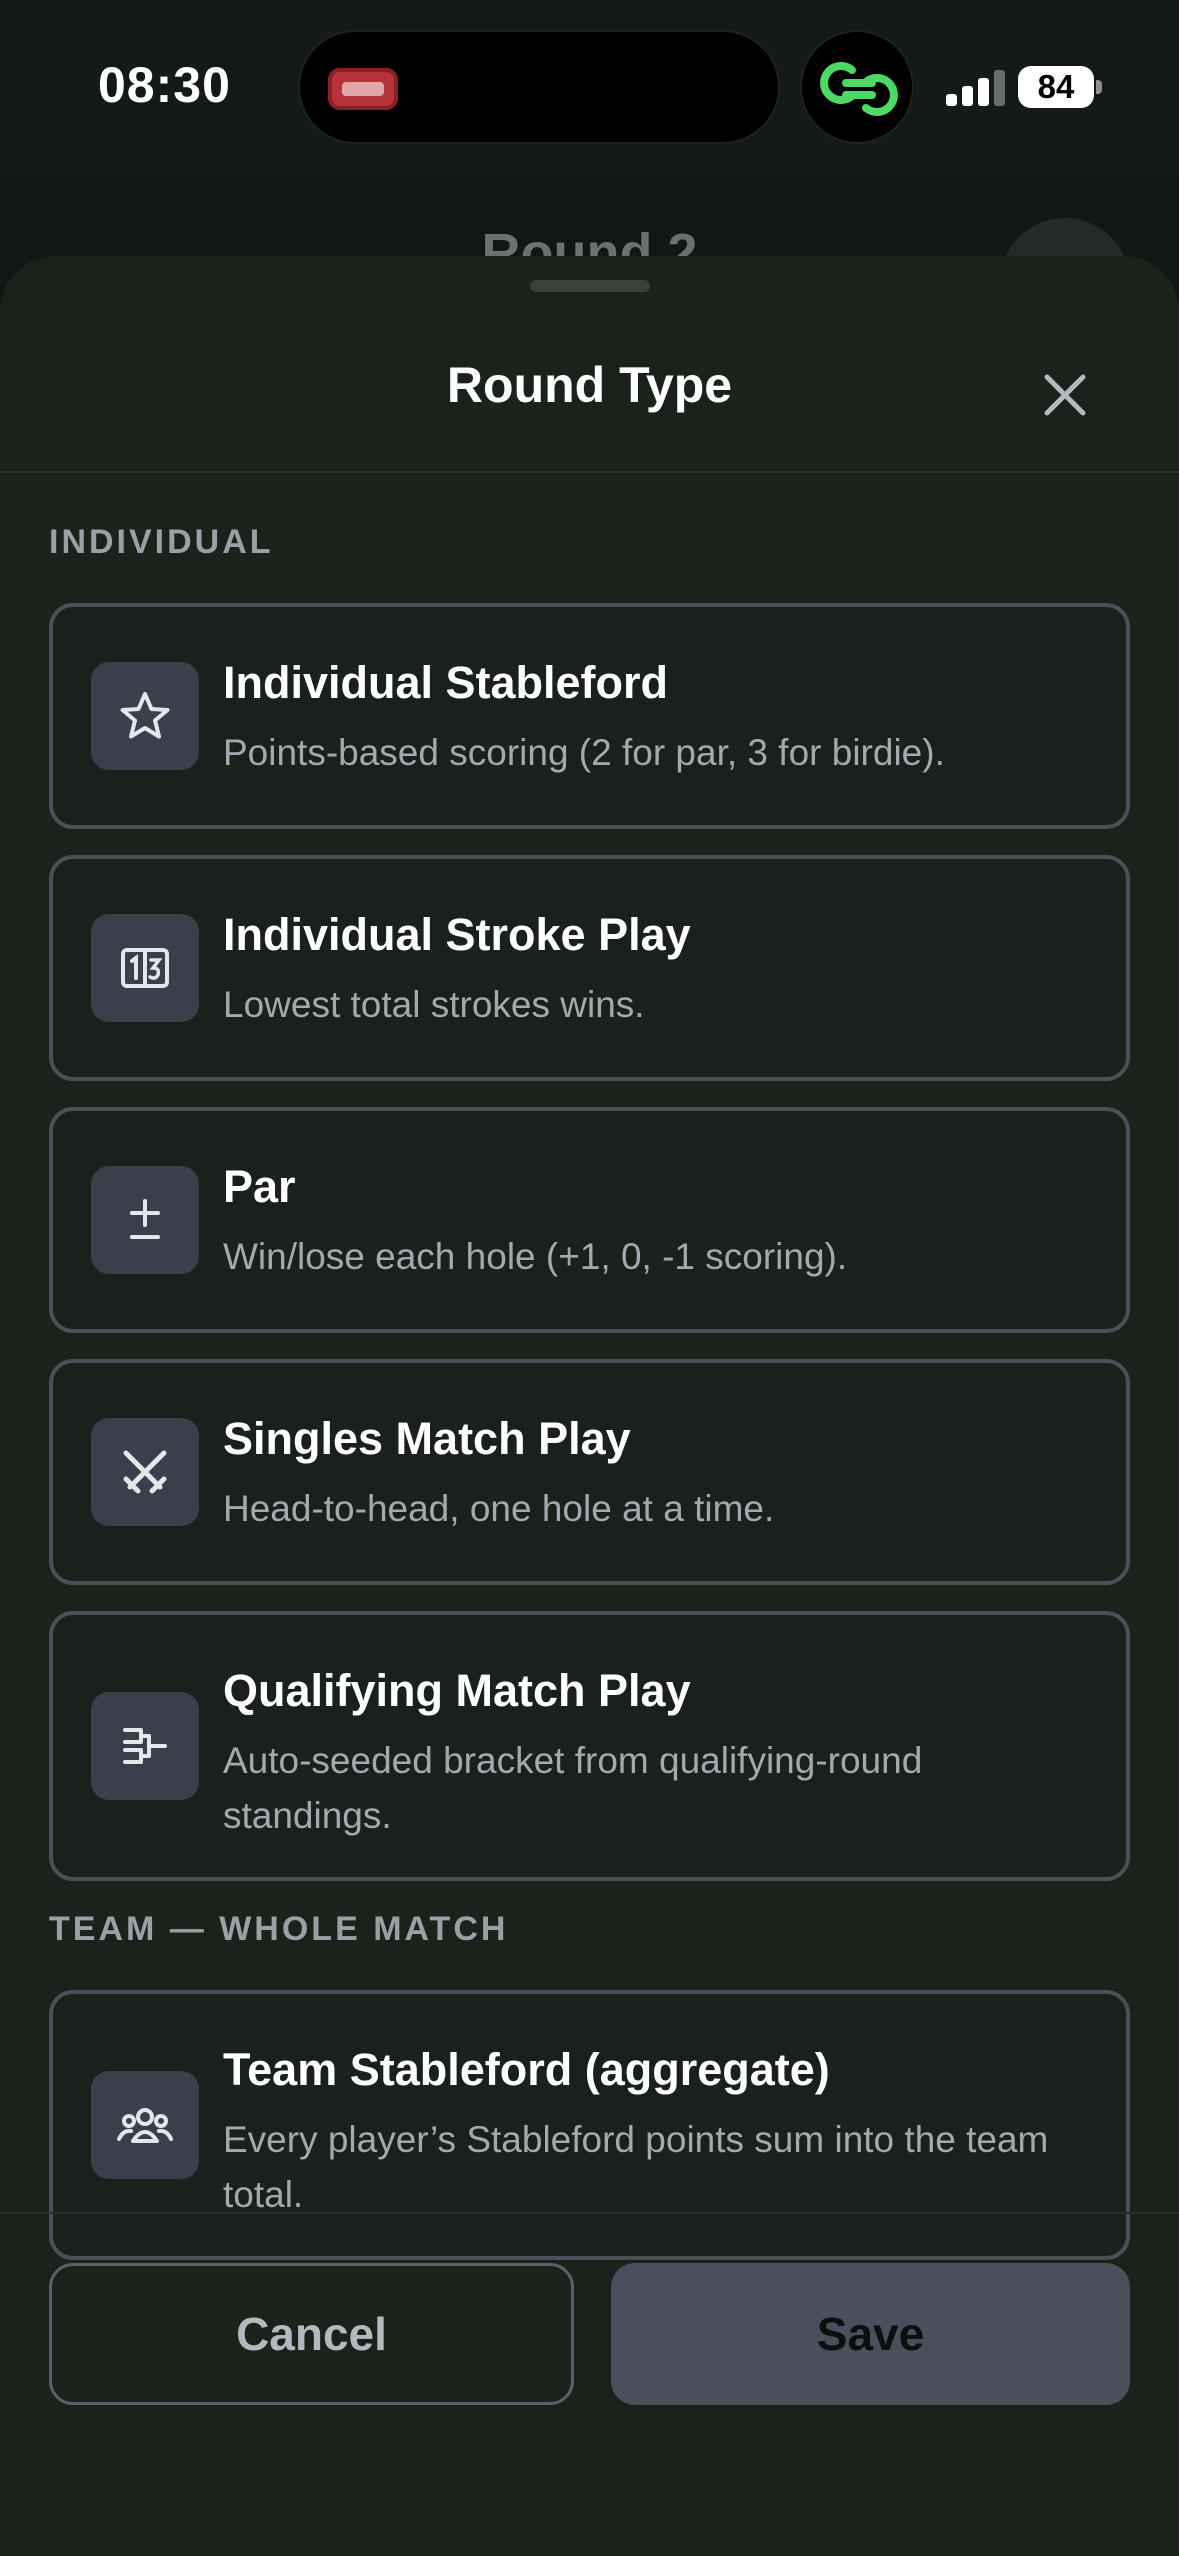 This screenshot has height=2556, width=1179. I want to click on app-thumbnail-icon, so click(363, 89).